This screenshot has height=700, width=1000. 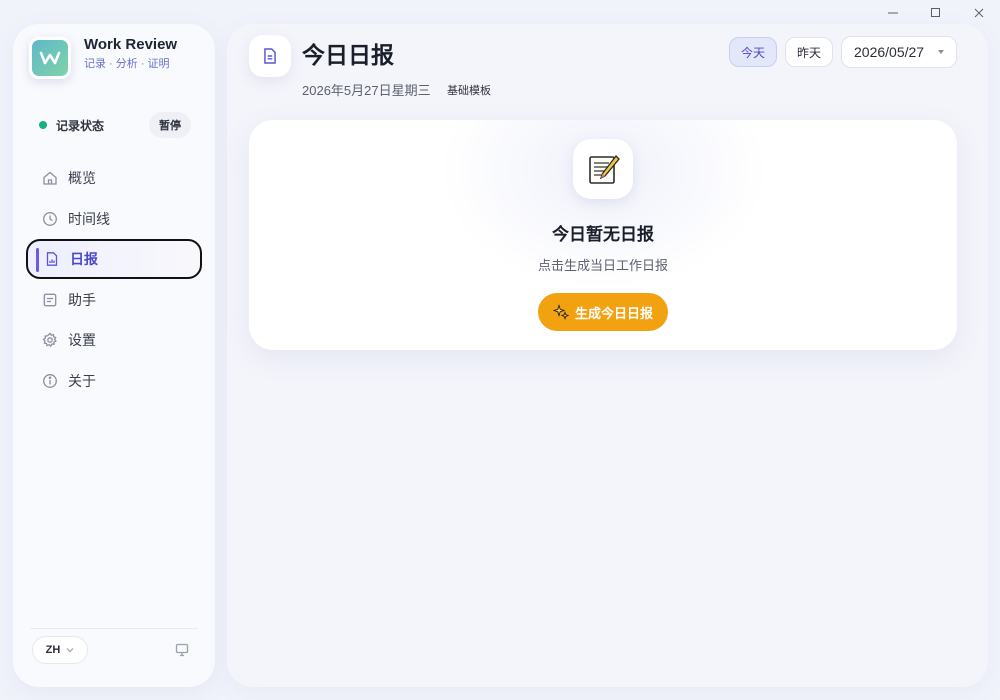 I want to click on sidebar-item-assistant: 助手, so click(x=114, y=300).